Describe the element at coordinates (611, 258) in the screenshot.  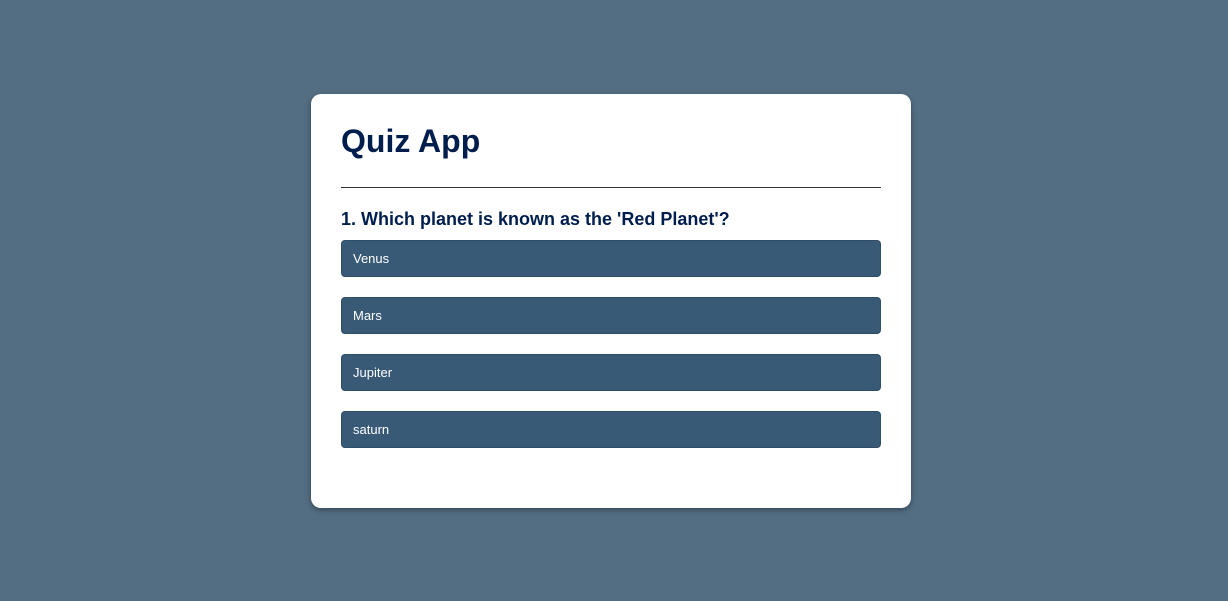
I see `answer-button-venus: Venus` at that location.